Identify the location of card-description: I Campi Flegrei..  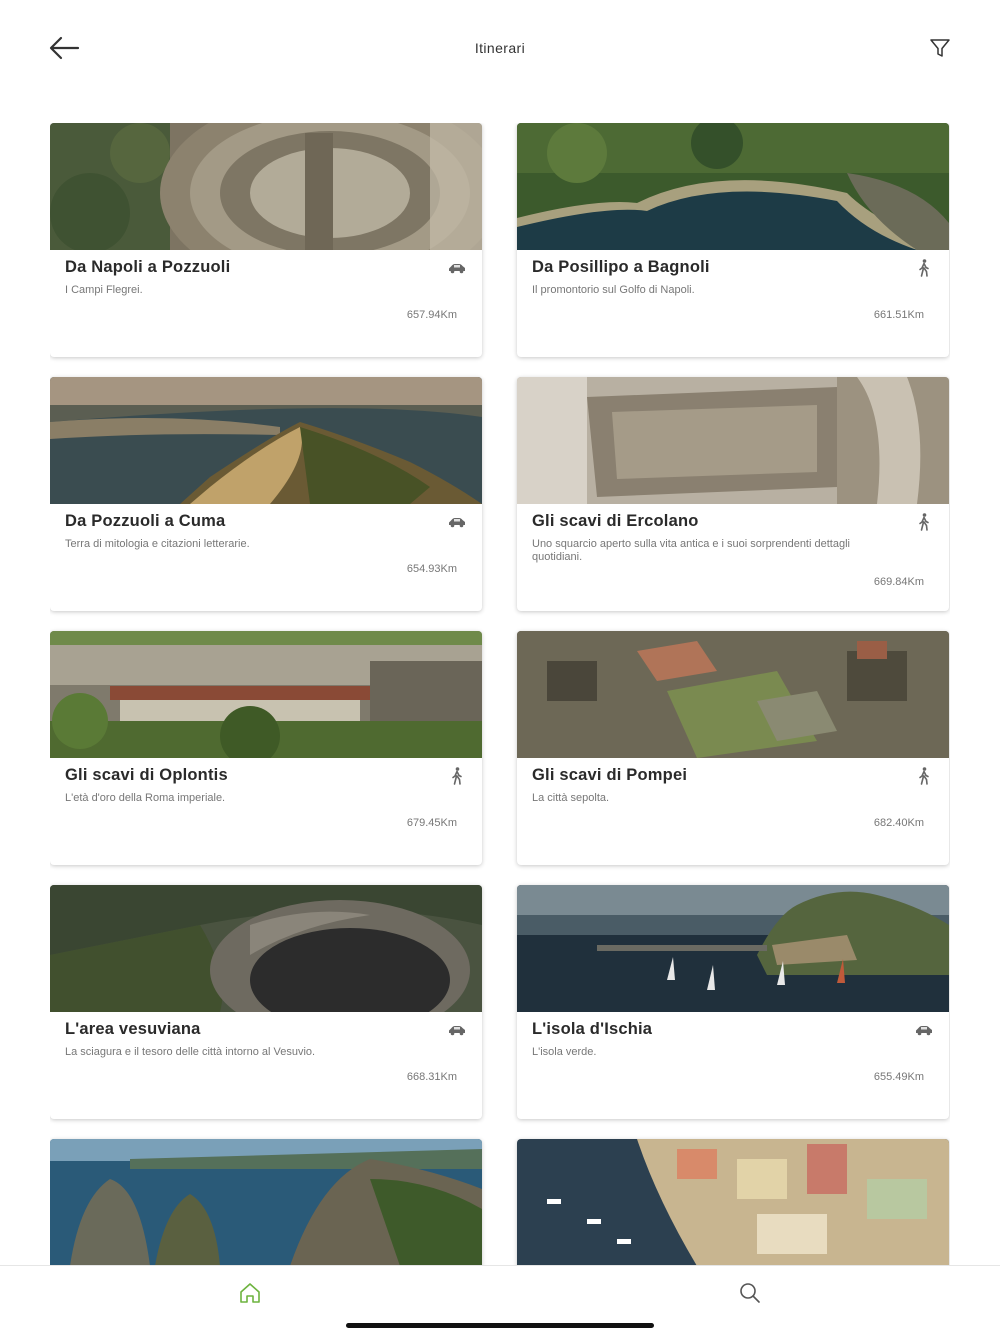
(104, 290).